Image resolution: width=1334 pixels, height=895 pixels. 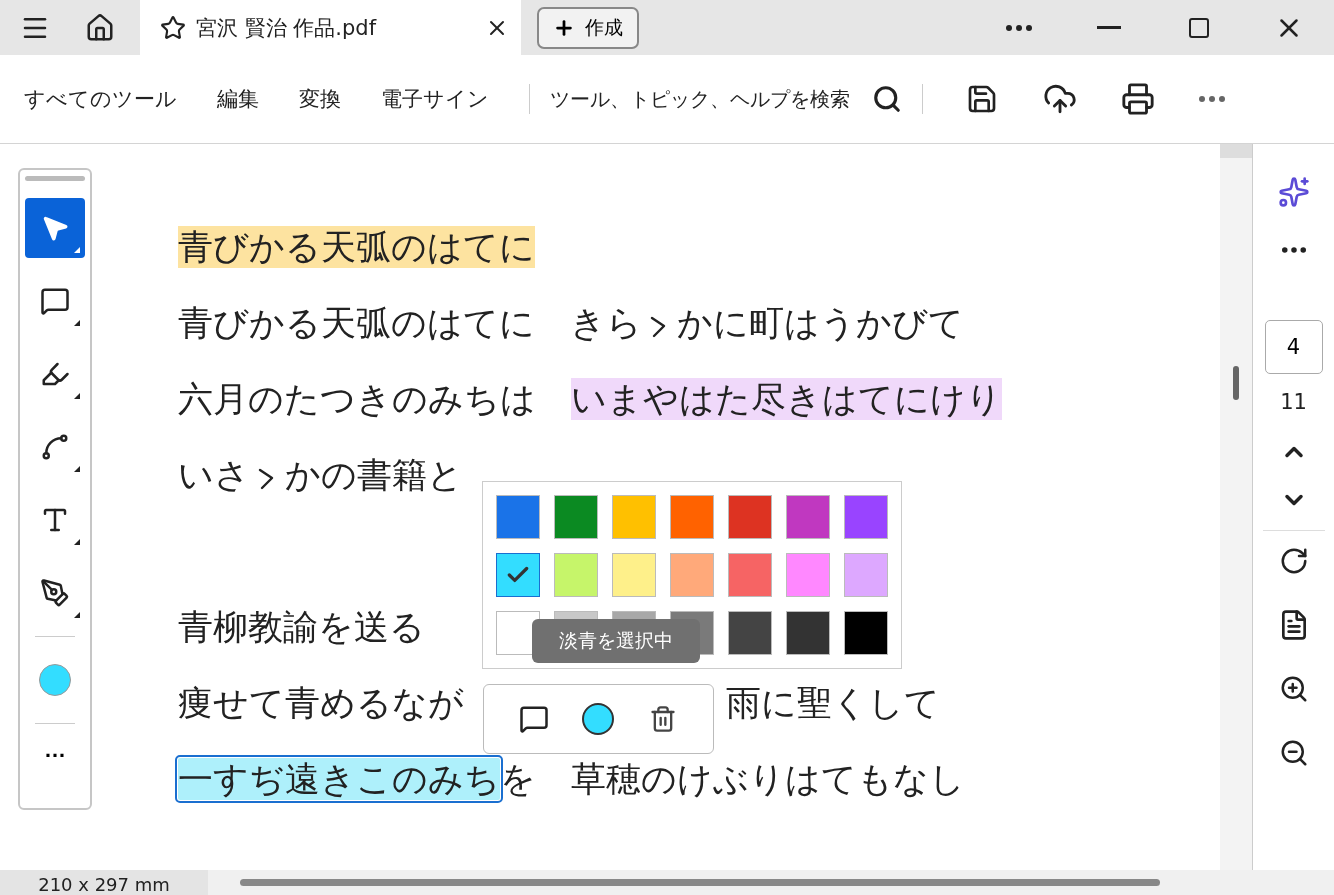 I want to click on poem-line: いさ, so click(x=214, y=475).